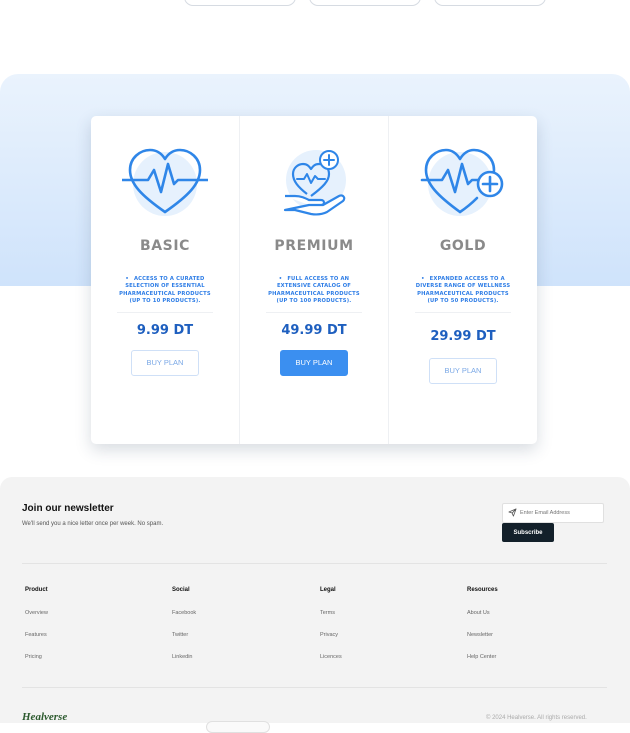  I want to click on footer-link-features: Features, so click(36, 635).